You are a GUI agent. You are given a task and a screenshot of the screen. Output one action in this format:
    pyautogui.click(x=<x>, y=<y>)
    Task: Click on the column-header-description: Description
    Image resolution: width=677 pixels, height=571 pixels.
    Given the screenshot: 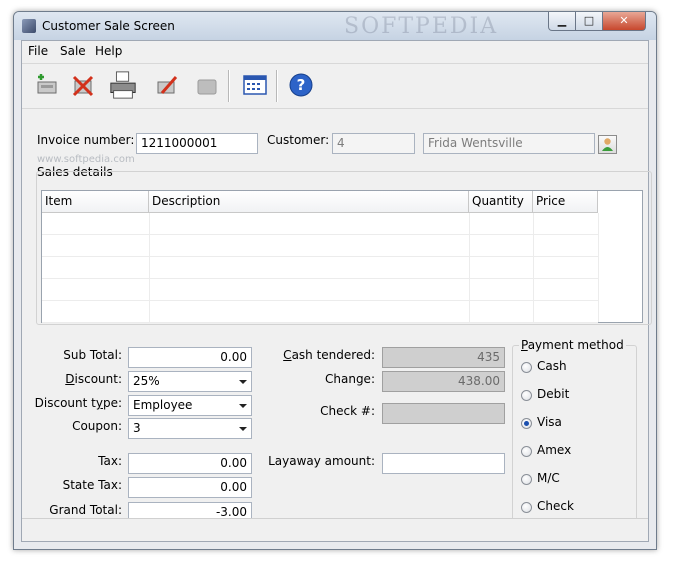 What is the action you would take?
    pyautogui.click(x=309, y=202)
    